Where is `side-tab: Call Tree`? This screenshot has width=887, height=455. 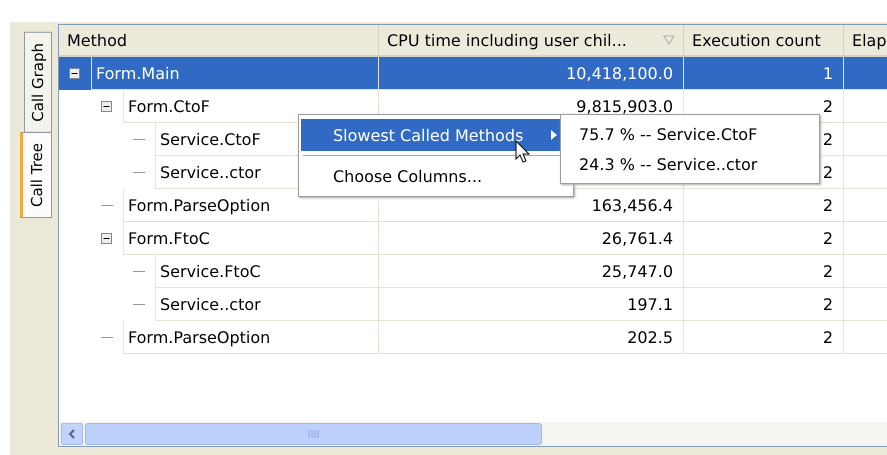 side-tab: Call Tree is located at coordinates (36, 175).